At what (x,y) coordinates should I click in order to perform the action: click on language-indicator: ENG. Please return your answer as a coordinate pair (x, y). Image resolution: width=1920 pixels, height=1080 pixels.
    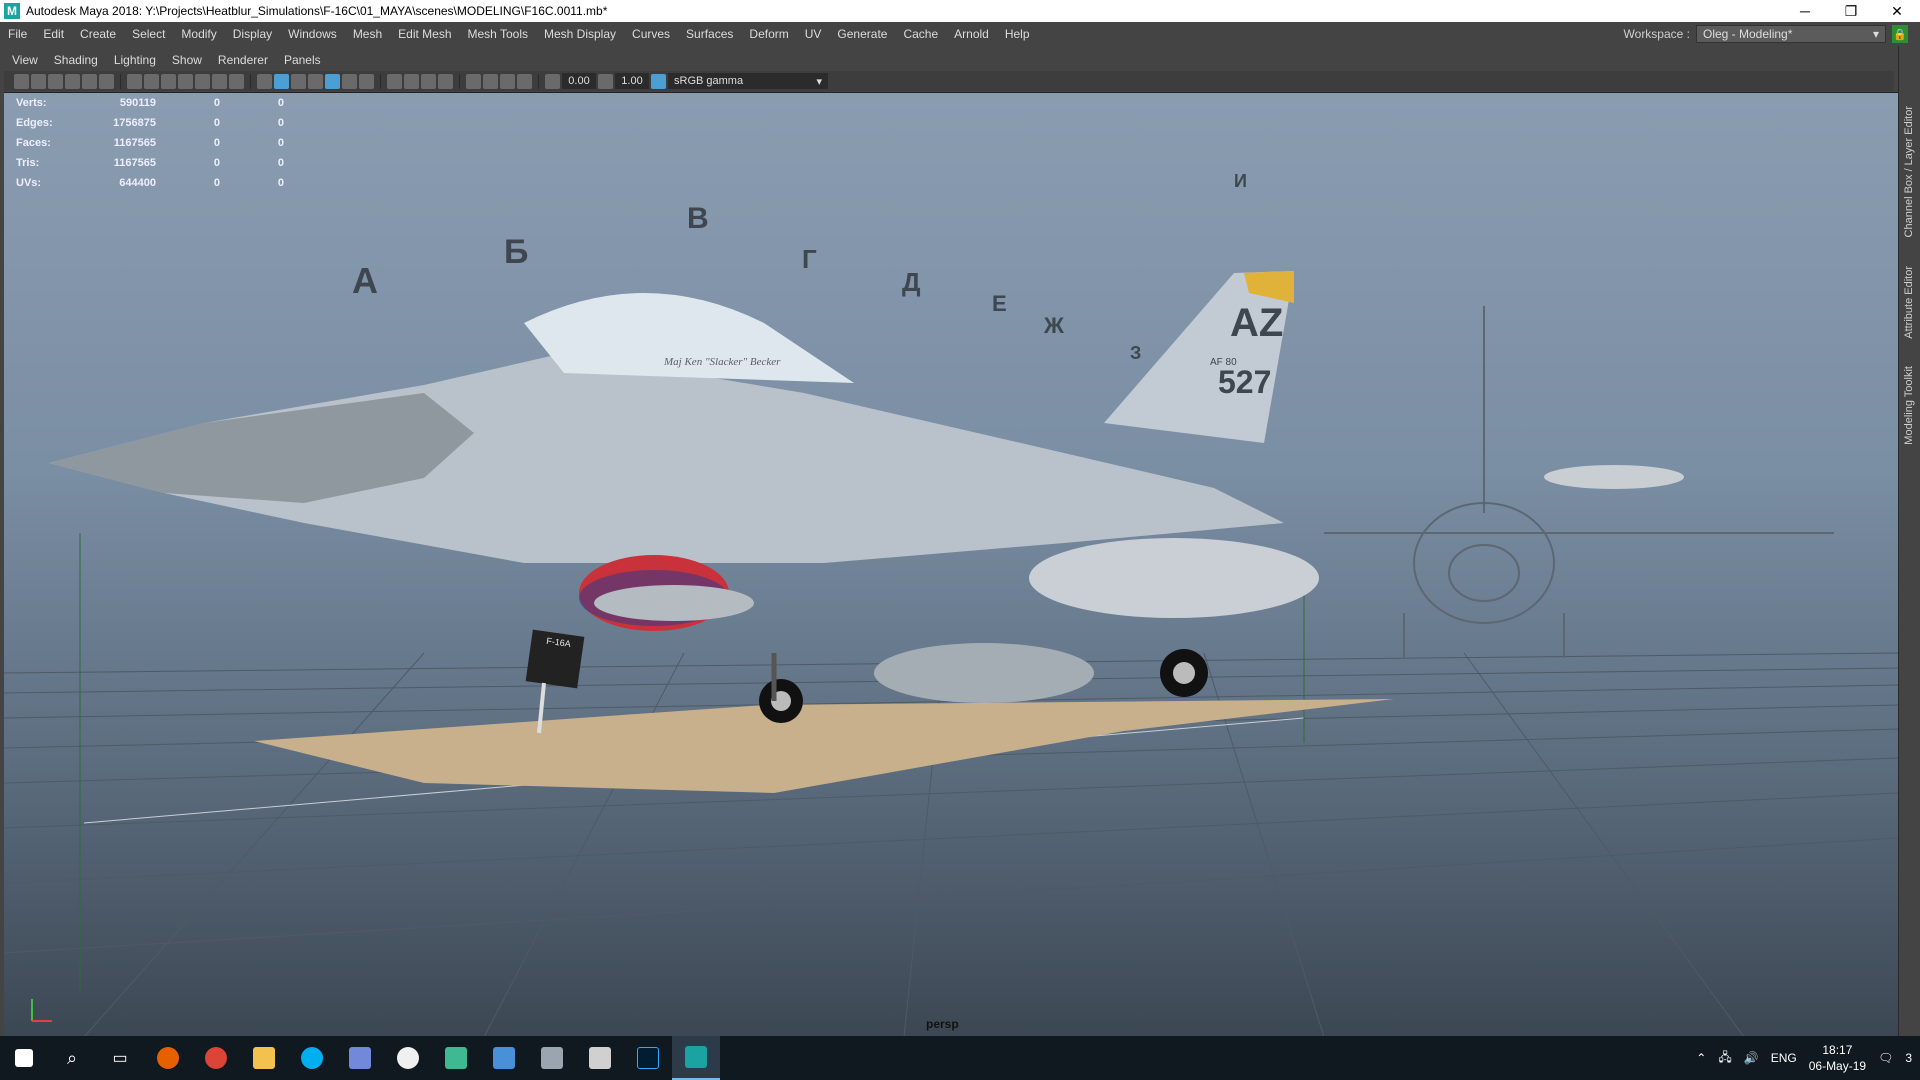
    Looking at the image, I should click on (1784, 1058).